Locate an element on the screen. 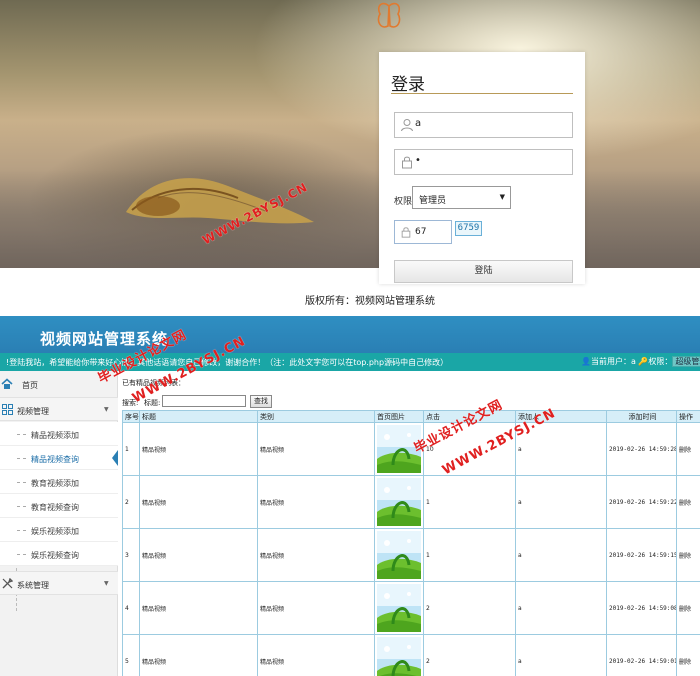 This screenshot has height=676, width=700. cell-no: 3 is located at coordinates (131, 555).